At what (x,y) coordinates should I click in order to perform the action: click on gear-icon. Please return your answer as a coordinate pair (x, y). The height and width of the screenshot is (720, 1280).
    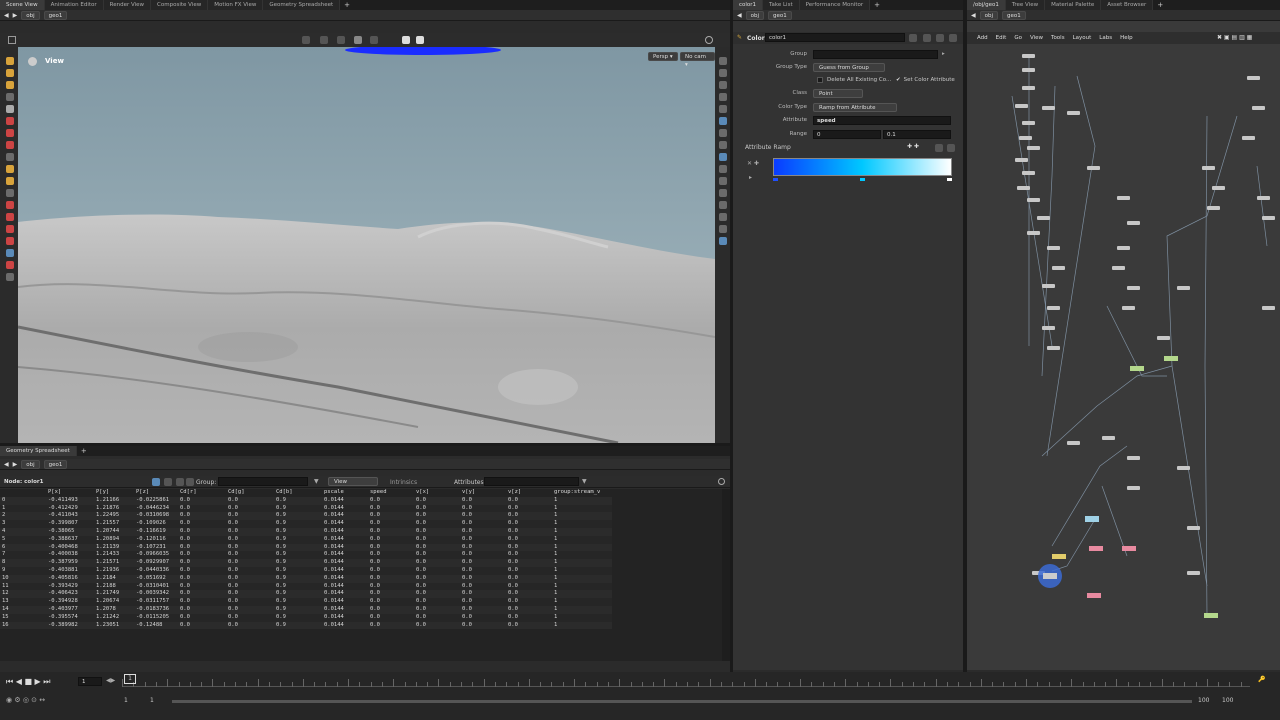
    Looking at the image, I should click on (913, 38).